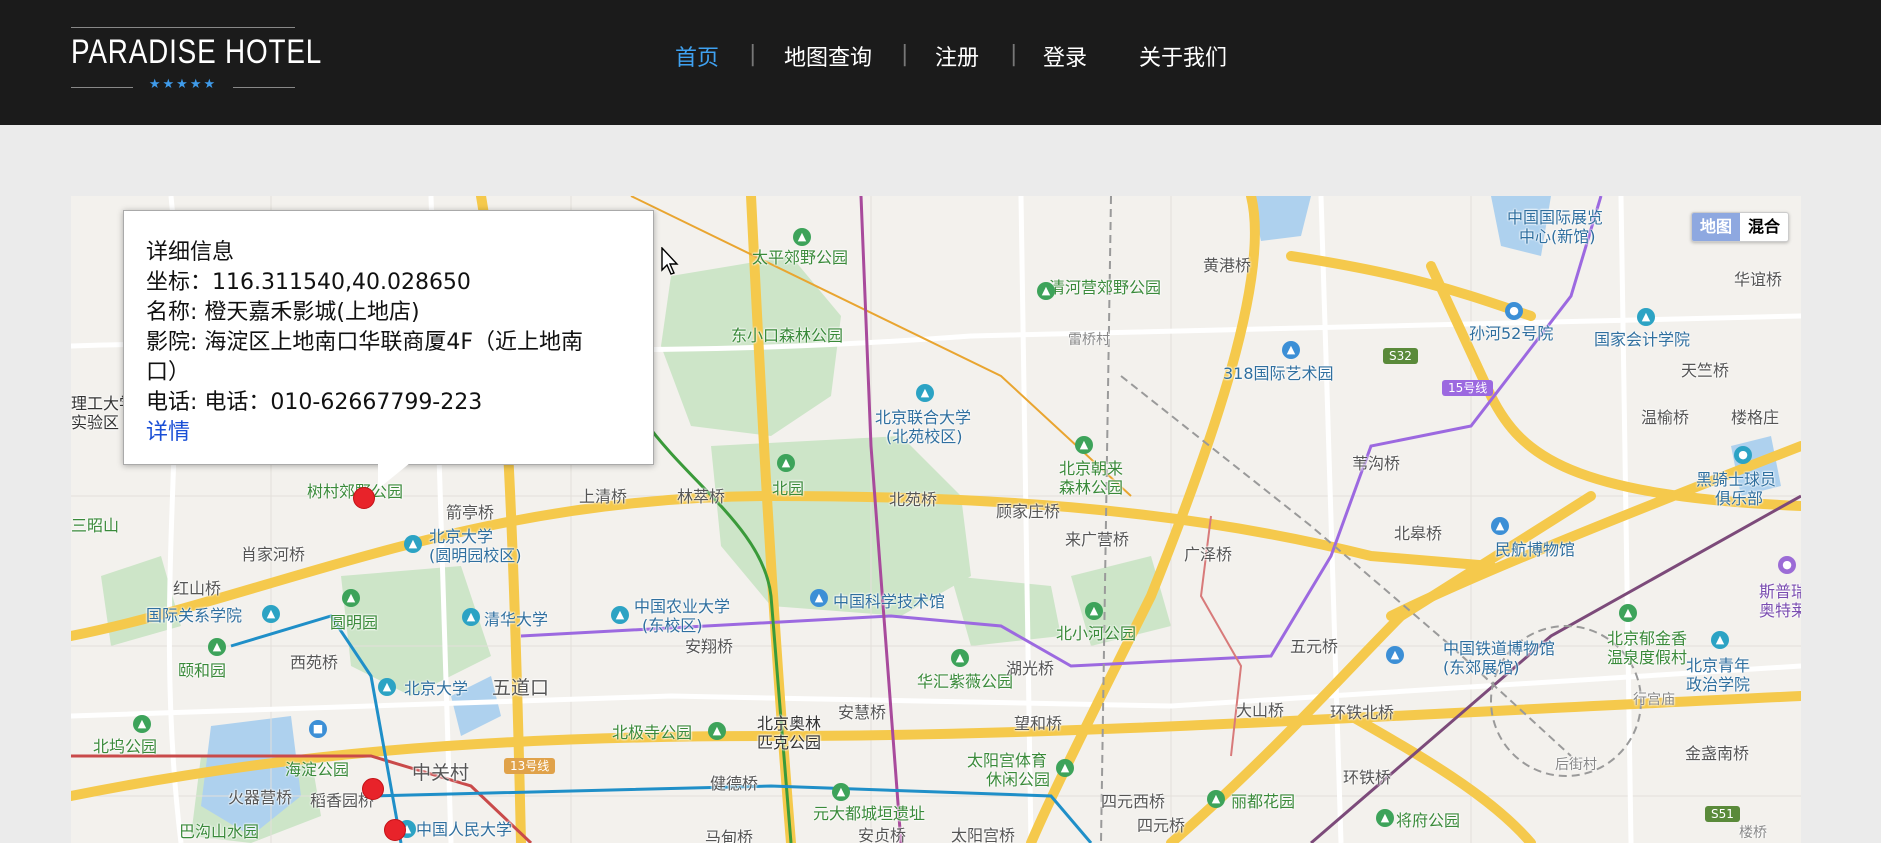 The width and height of the screenshot is (1881, 843). Describe the element at coordinates (965, 681) in the screenshot. I see `label-huahui-ziwei-park: 华汇紫薇公园` at that location.